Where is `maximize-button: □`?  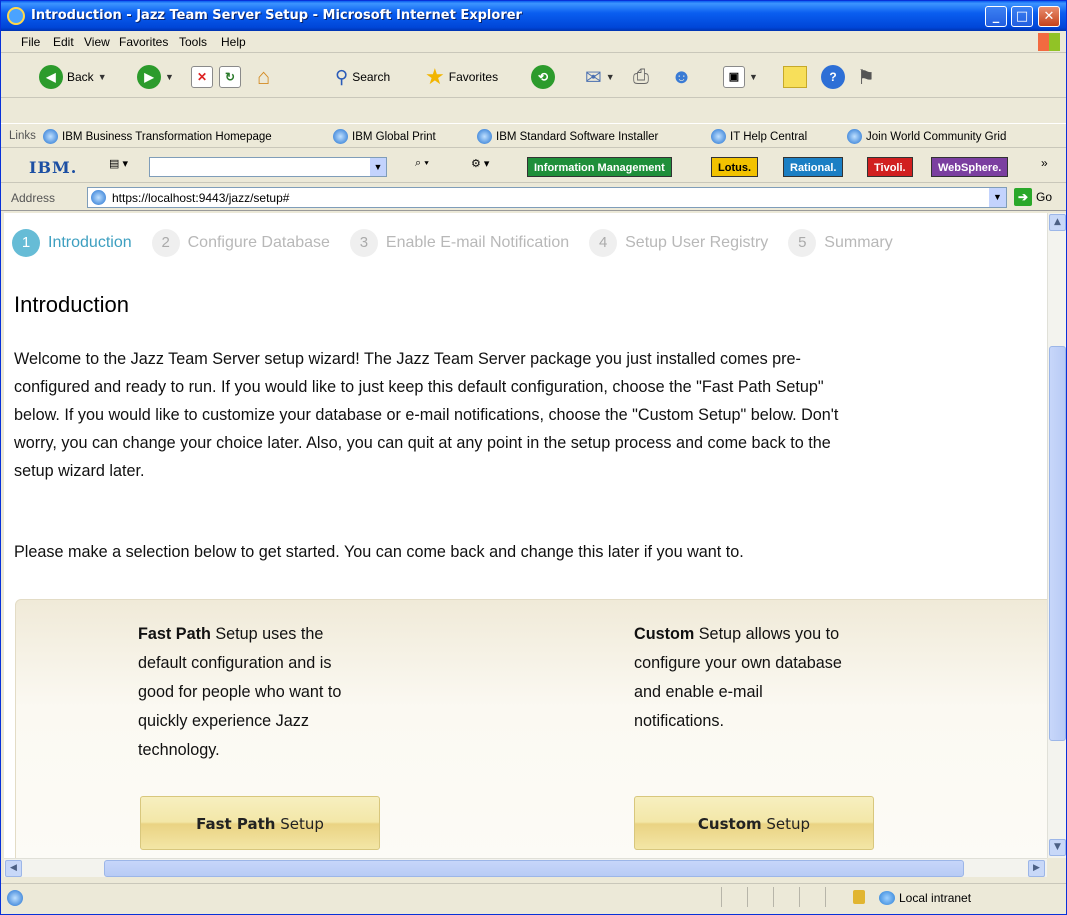 maximize-button: □ is located at coordinates (1022, 16).